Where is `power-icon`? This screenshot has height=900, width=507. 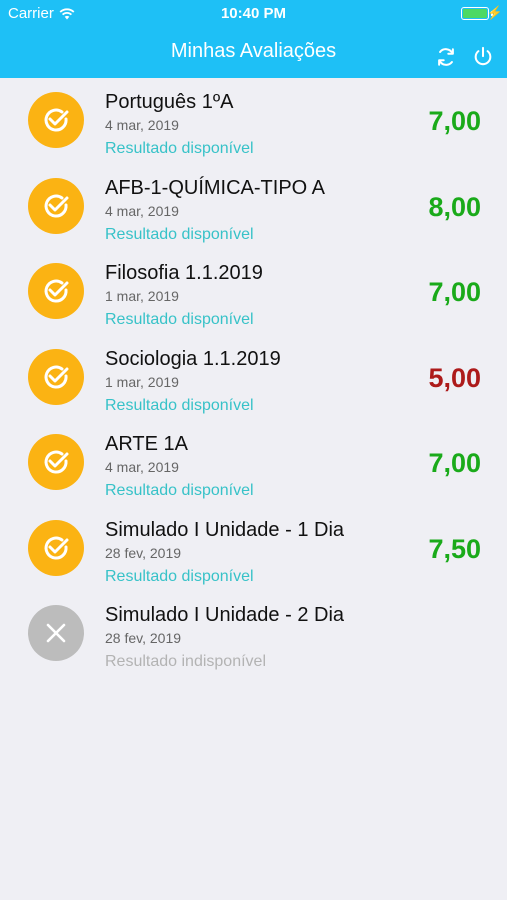 power-icon is located at coordinates (483, 56).